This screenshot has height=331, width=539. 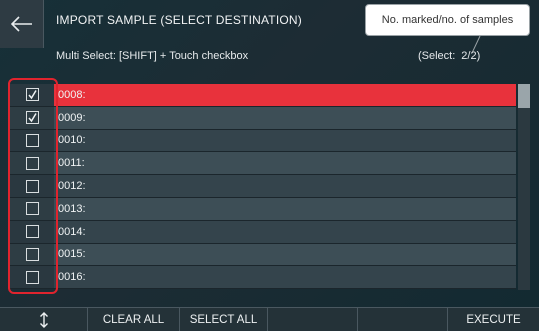 I want to click on clear-all-button: CLEAR ALL, so click(x=134, y=319).